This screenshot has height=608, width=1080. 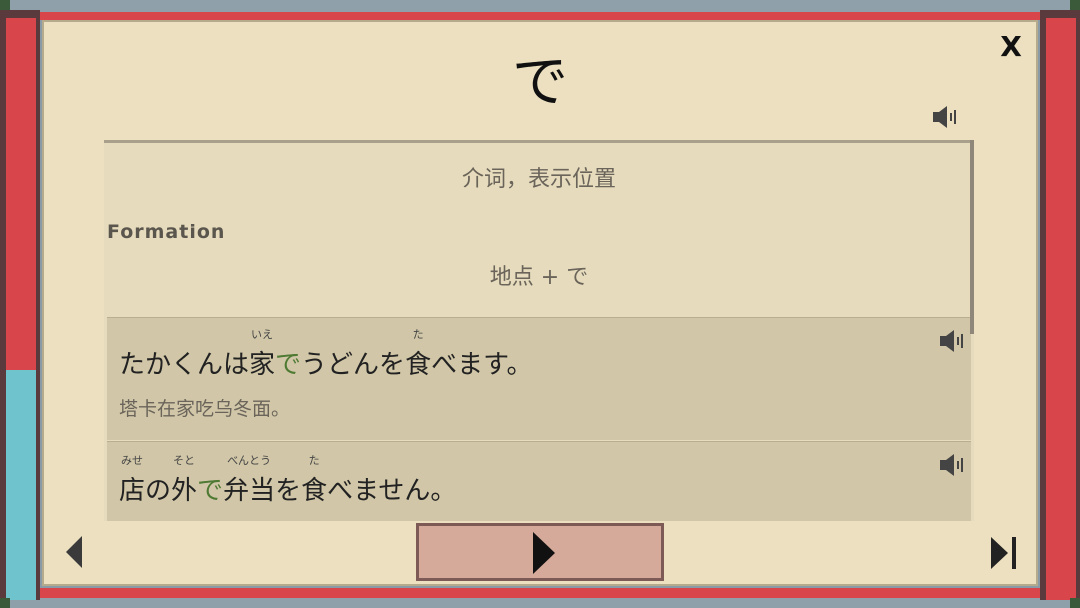 What do you see at coordinates (166, 232) in the screenshot?
I see `formation-label: Formation` at bounding box center [166, 232].